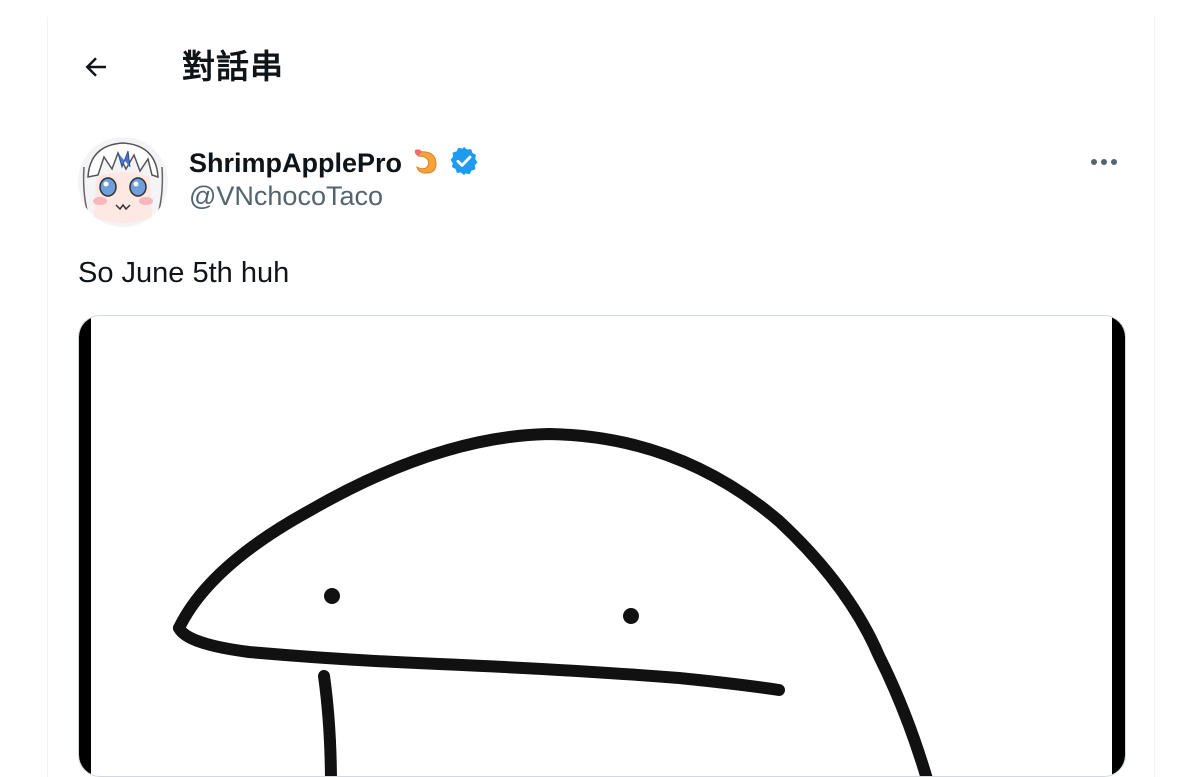  What do you see at coordinates (601, 67) in the screenshot?
I see `thread-header: 對話串` at bounding box center [601, 67].